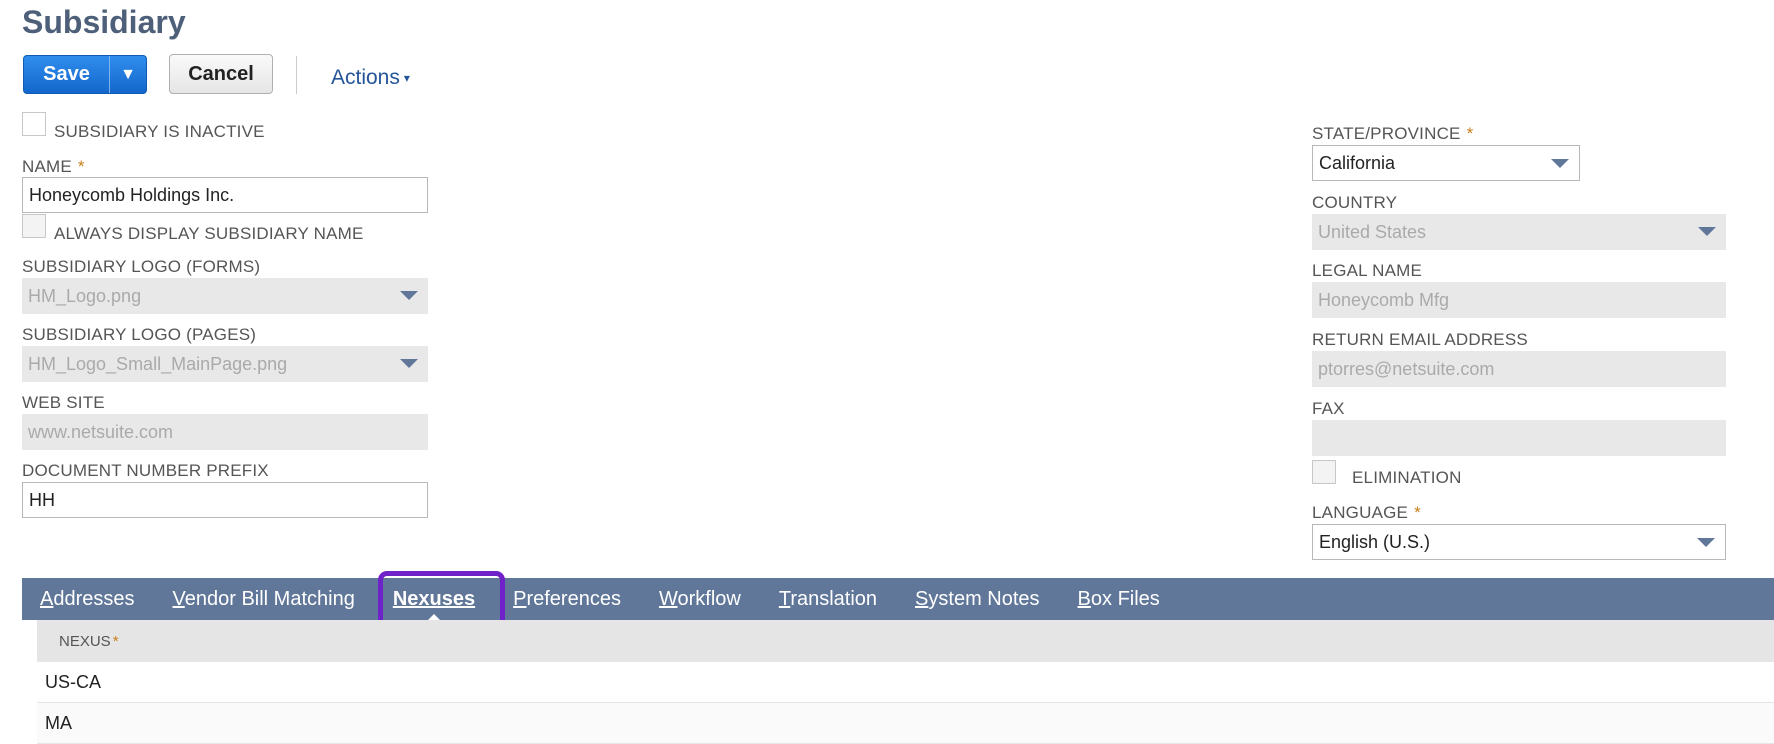 The width and height of the screenshot is (1774, 744). What do you see at coordinates (905, 723) in the screenshot?
I see `table-row: MA` at bounding box center [905, 723].